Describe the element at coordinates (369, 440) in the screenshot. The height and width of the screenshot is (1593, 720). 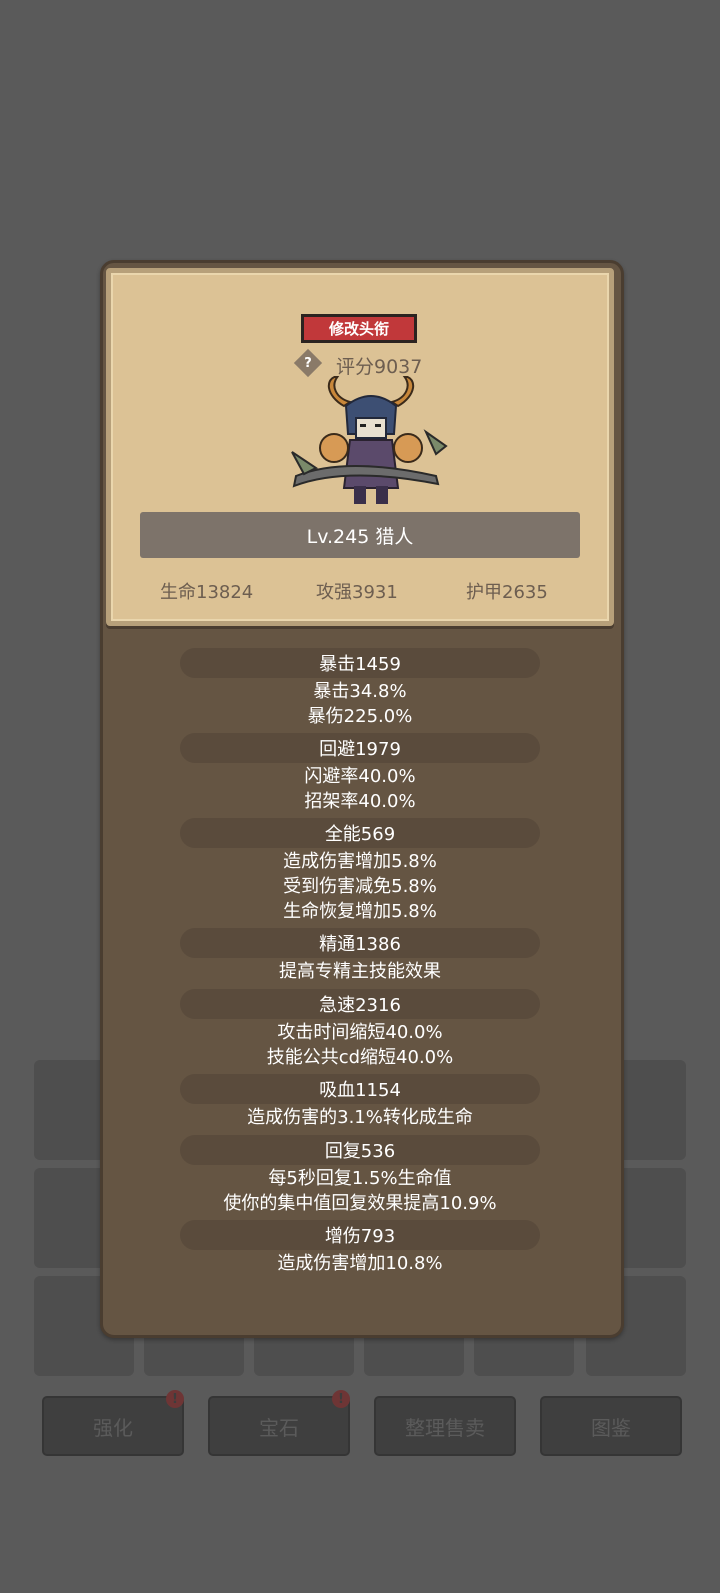
I see `hunter-avatar` at that location.